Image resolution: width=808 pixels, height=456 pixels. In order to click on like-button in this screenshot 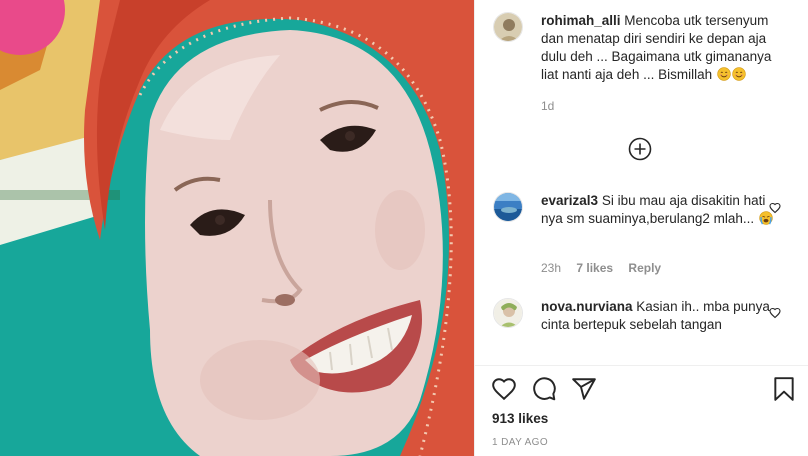, I will do `click(504, 389)`.